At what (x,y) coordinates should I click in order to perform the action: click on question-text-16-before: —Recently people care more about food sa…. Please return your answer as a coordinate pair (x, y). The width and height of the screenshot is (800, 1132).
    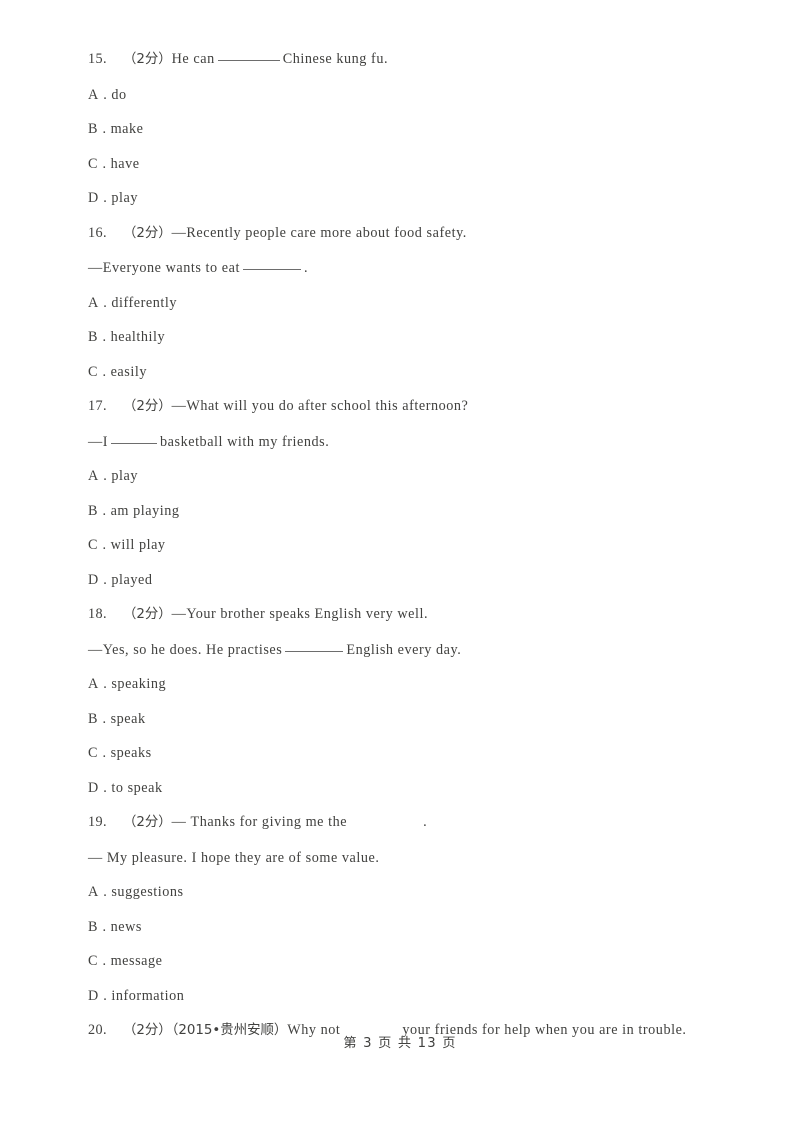
    Looking at the image, I should click on (319, 232).